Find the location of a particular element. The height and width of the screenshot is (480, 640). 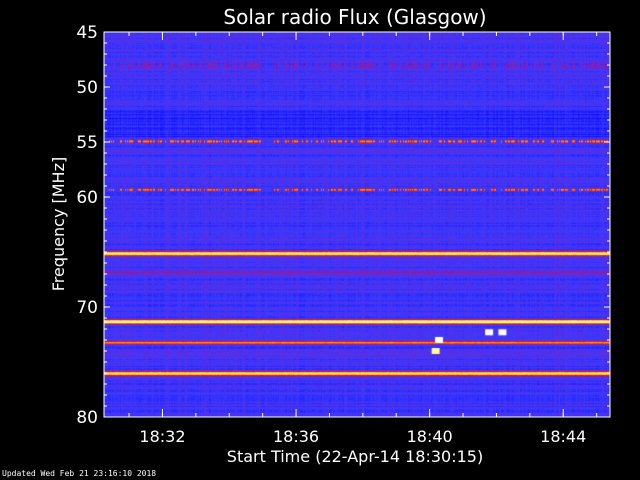

updated-timestamp: Updated Wed Feb 21 23:16:10 2018 is located at coordinates (79, 473).